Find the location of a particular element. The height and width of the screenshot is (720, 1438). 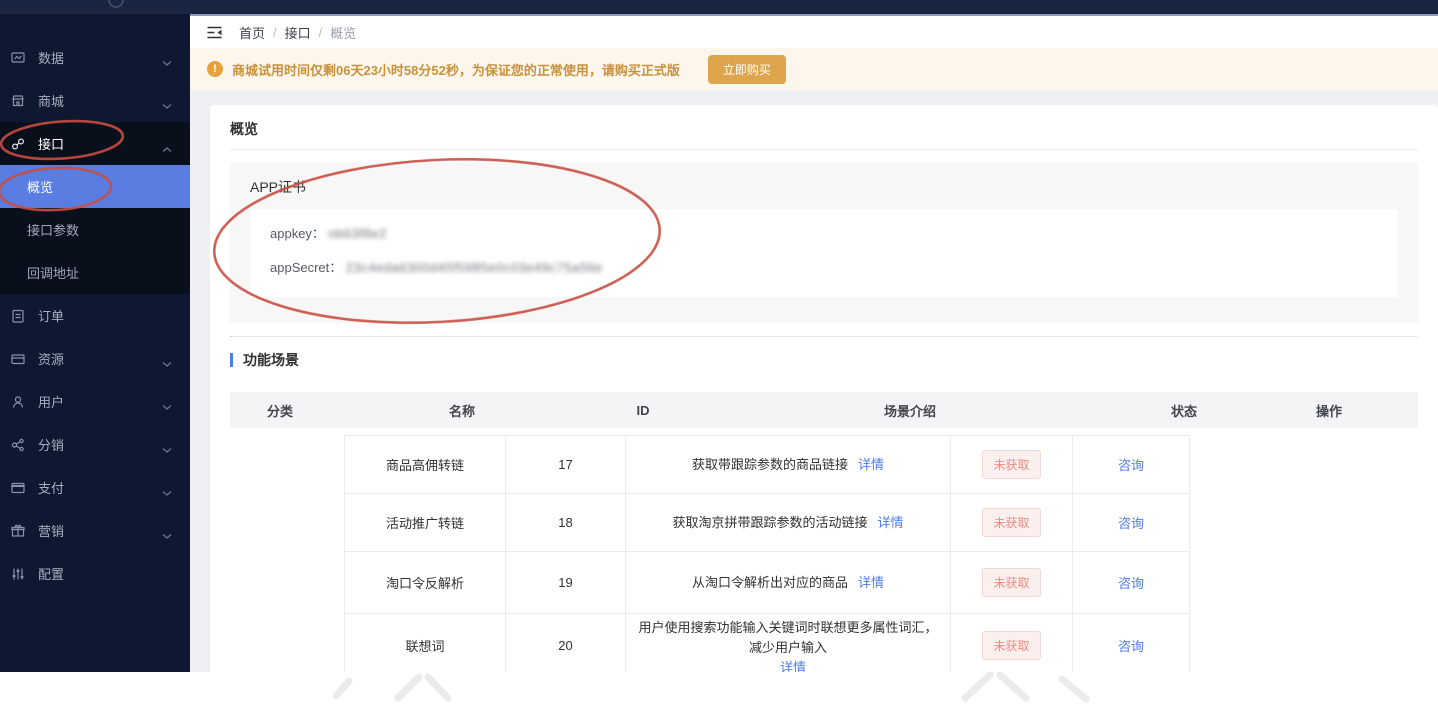

table-header: 分类 名称 ID 场景介绍 状态 操作 is located at coordinates (824, 410).